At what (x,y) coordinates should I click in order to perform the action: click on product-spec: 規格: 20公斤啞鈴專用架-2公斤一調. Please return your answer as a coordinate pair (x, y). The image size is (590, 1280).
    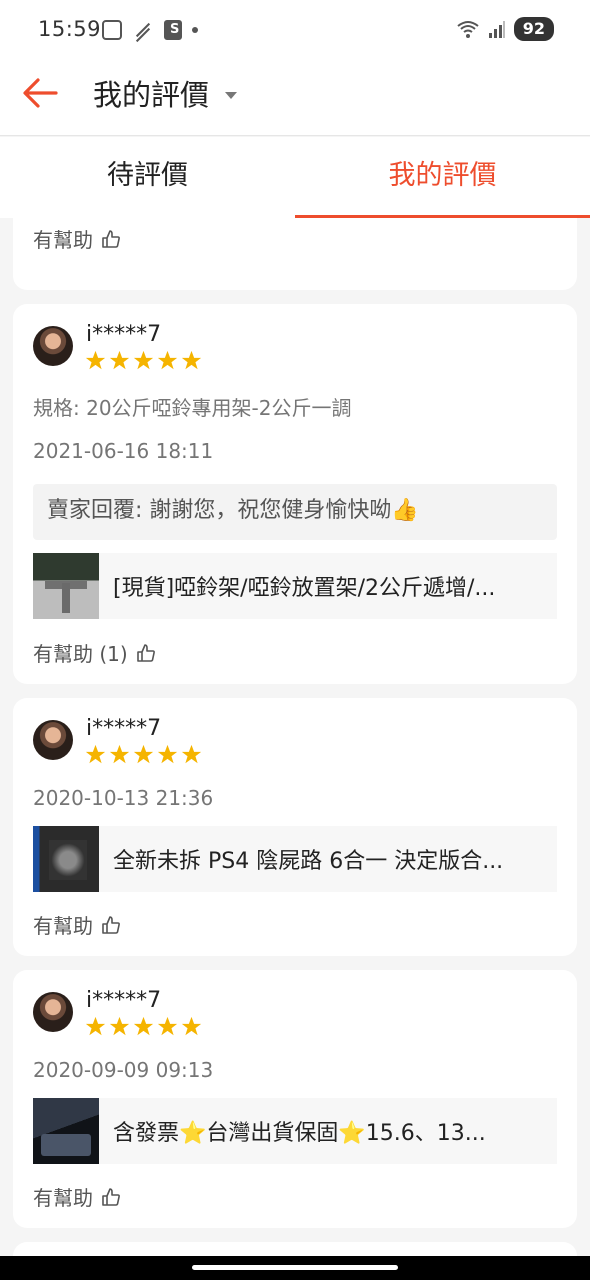
    Looking at the image, I should click on (192, 408).